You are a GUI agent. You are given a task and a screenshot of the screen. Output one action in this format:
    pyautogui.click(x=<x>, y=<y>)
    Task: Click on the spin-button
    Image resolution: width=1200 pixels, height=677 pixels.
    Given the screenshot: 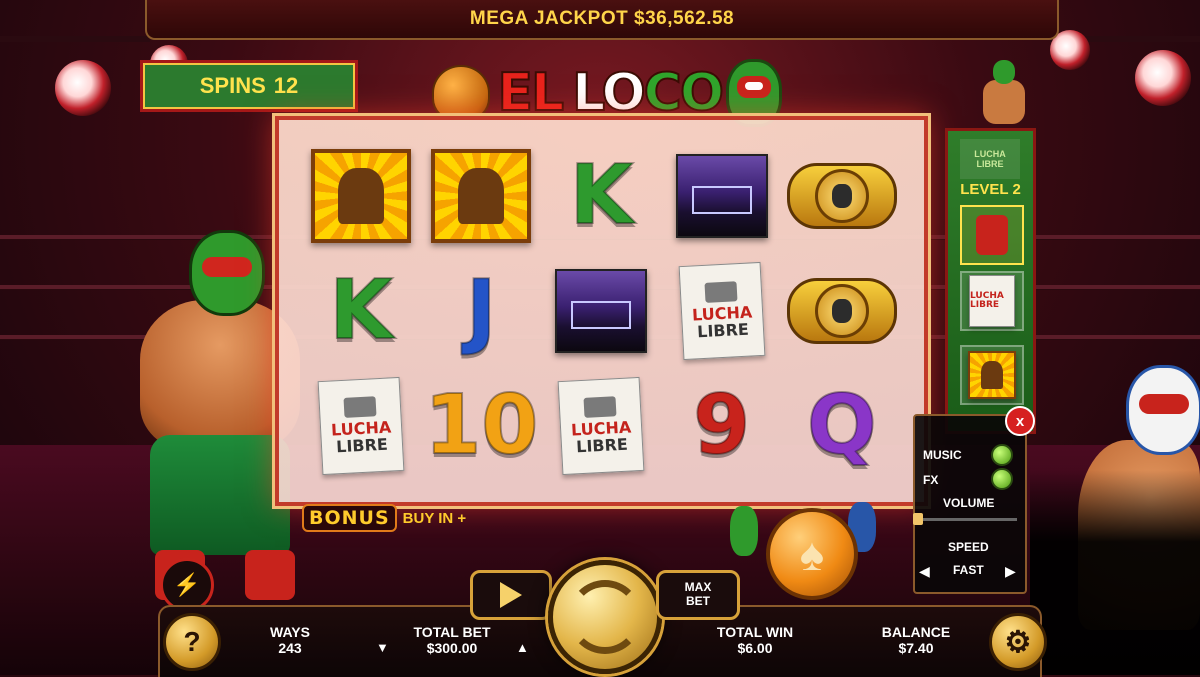 What is the action you would take?
    pyautogui.click(x=605, y=617)
    